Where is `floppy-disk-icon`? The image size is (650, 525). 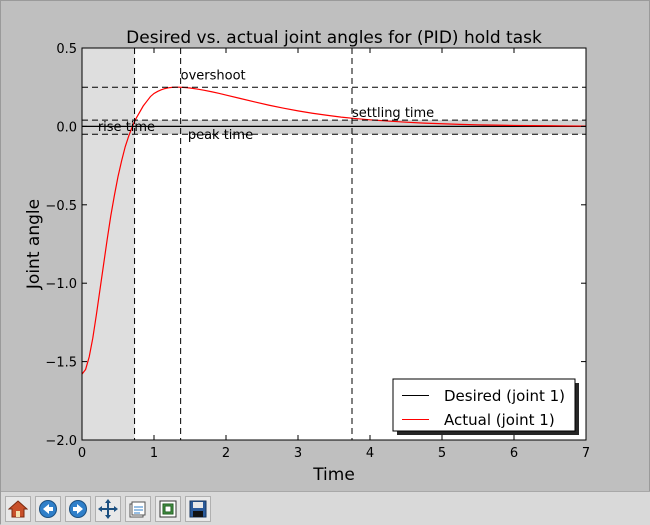 floppy-disk-icon is located at coordinates (198, 509).